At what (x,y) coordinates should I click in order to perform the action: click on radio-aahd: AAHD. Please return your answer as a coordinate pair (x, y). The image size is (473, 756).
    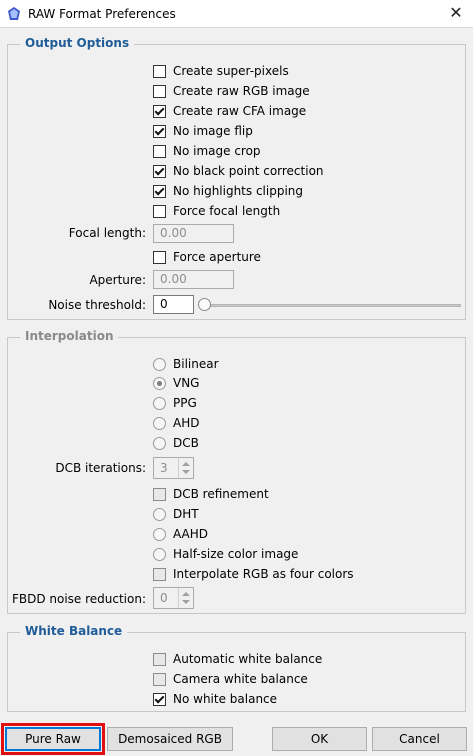
    Looking at the image, I should click on (180, 534).